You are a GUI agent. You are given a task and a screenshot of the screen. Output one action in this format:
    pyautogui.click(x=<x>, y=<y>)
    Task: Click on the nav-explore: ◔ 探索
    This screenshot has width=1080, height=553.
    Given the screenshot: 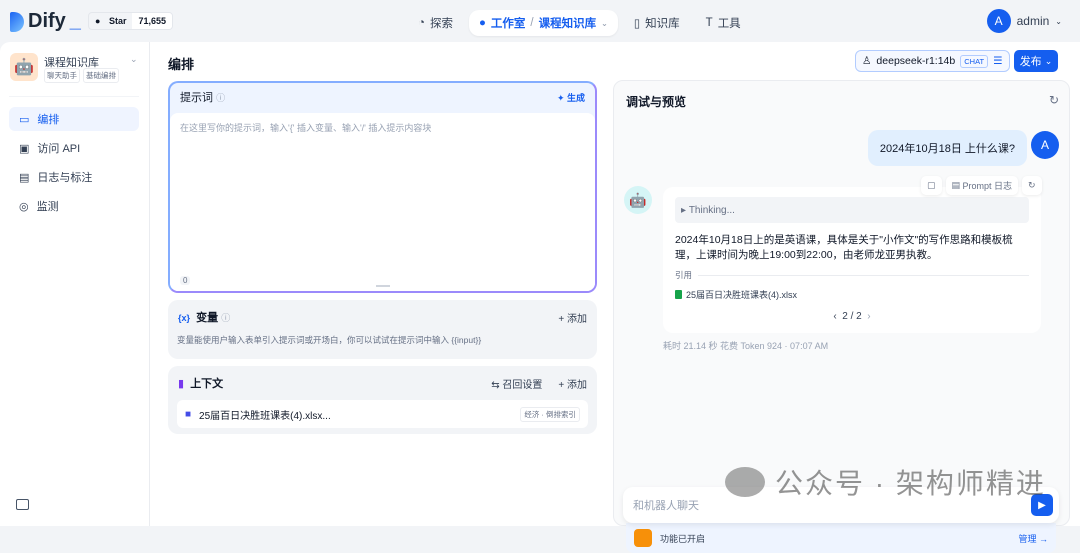 What is the action you would take?
    pyautogui.click(x=435, y=23)
    